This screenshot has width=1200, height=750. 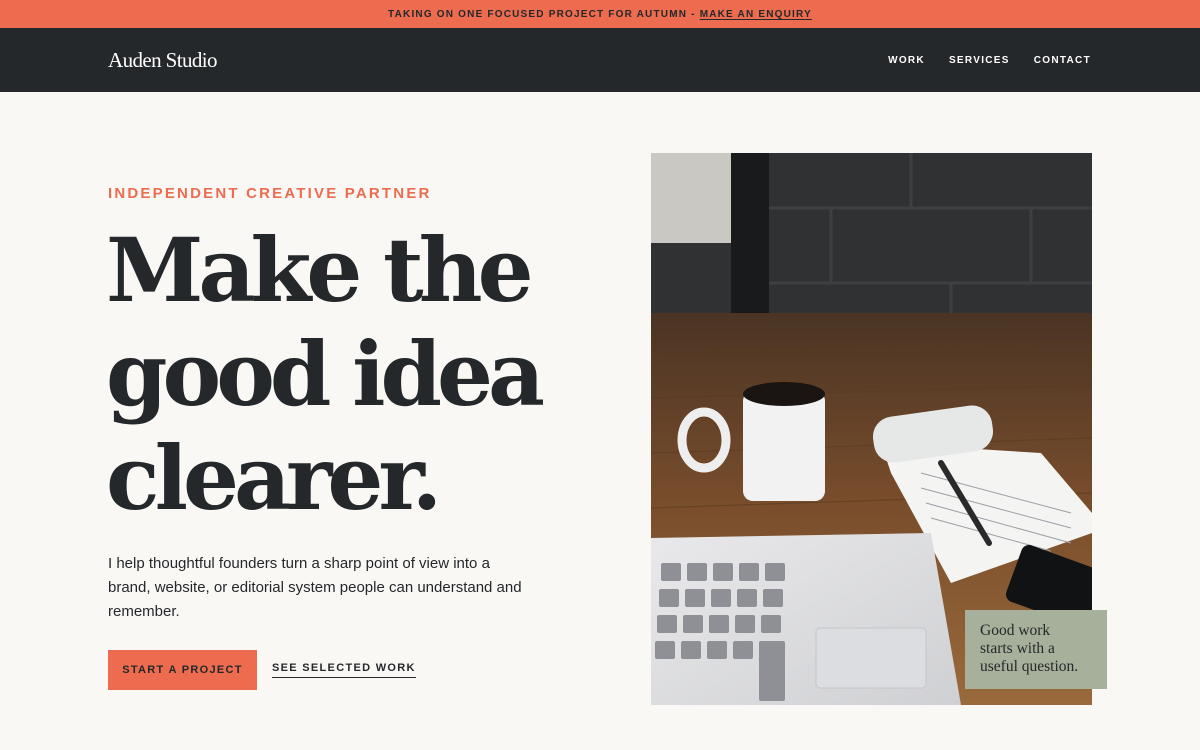 What do you see at coordinates (1015, 630) in the screenshot?
I see `quote-line-1: Good work` at bounding box center [1015, 630].